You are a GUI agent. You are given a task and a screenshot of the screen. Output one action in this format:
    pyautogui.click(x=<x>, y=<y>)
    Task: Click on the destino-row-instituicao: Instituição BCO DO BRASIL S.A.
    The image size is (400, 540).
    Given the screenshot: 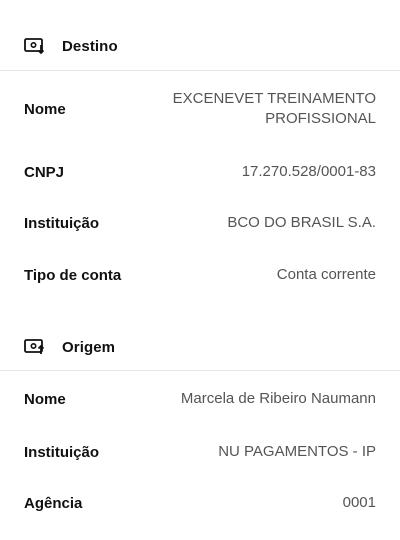 What is the action you would take?
    pyautogui.click(x=200, y=223)
    